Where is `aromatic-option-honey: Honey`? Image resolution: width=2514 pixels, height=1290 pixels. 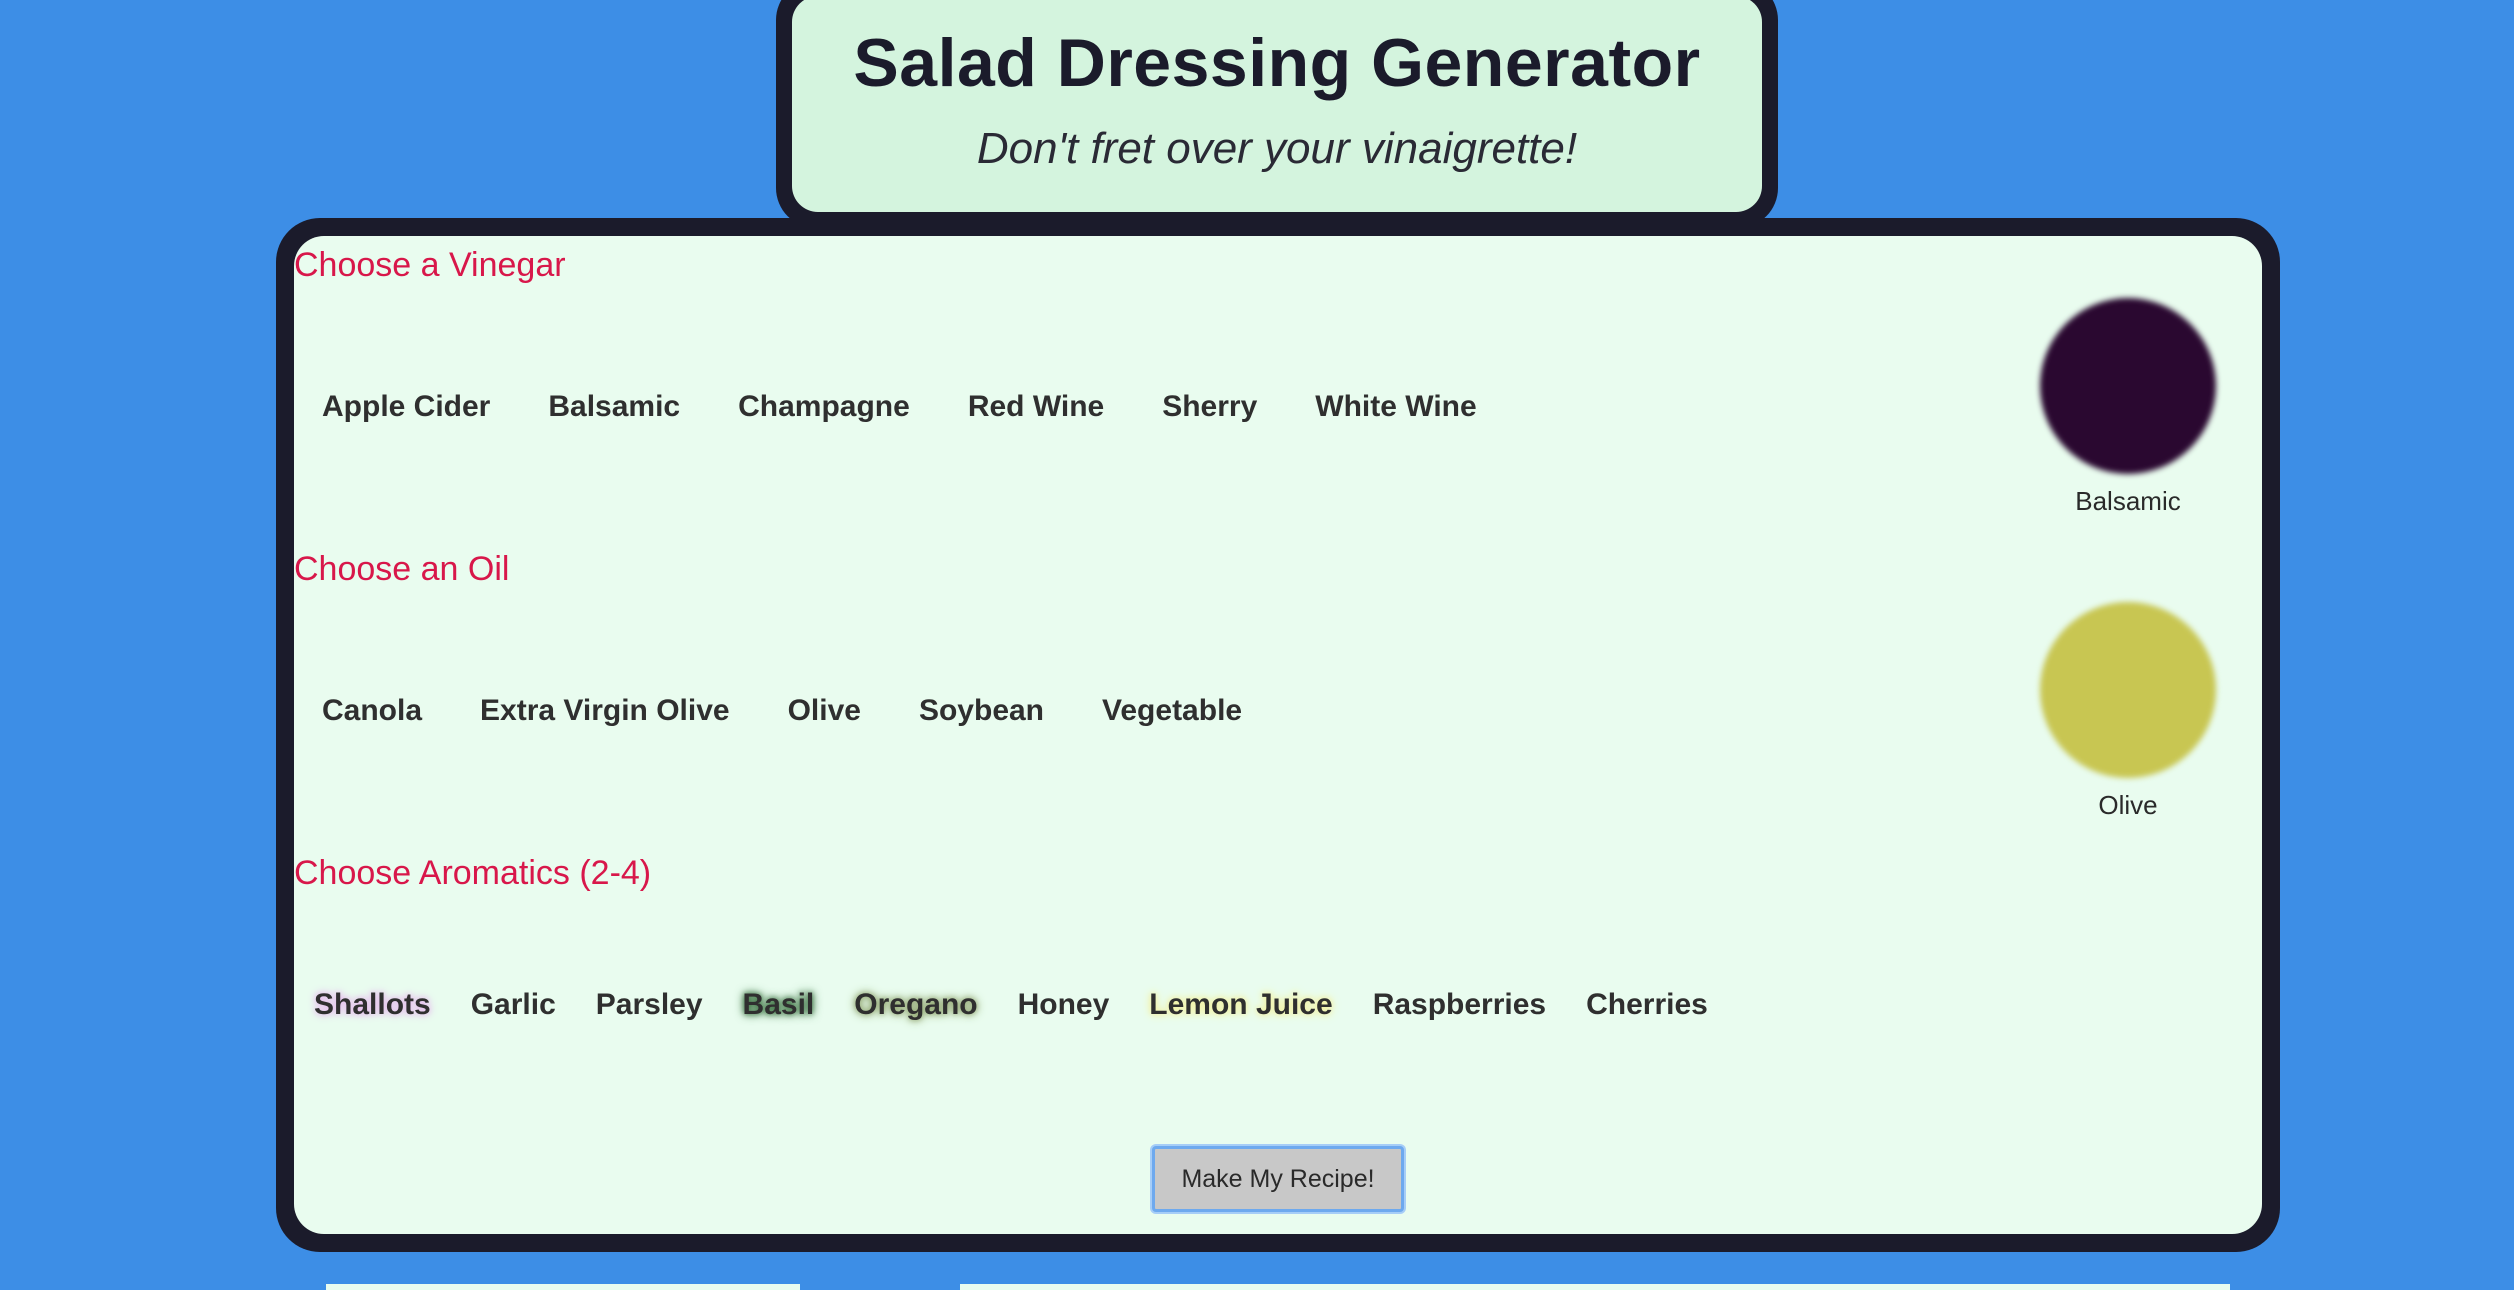
aromatic-option-honey: Honey is located at coordinates (1064, 1005).